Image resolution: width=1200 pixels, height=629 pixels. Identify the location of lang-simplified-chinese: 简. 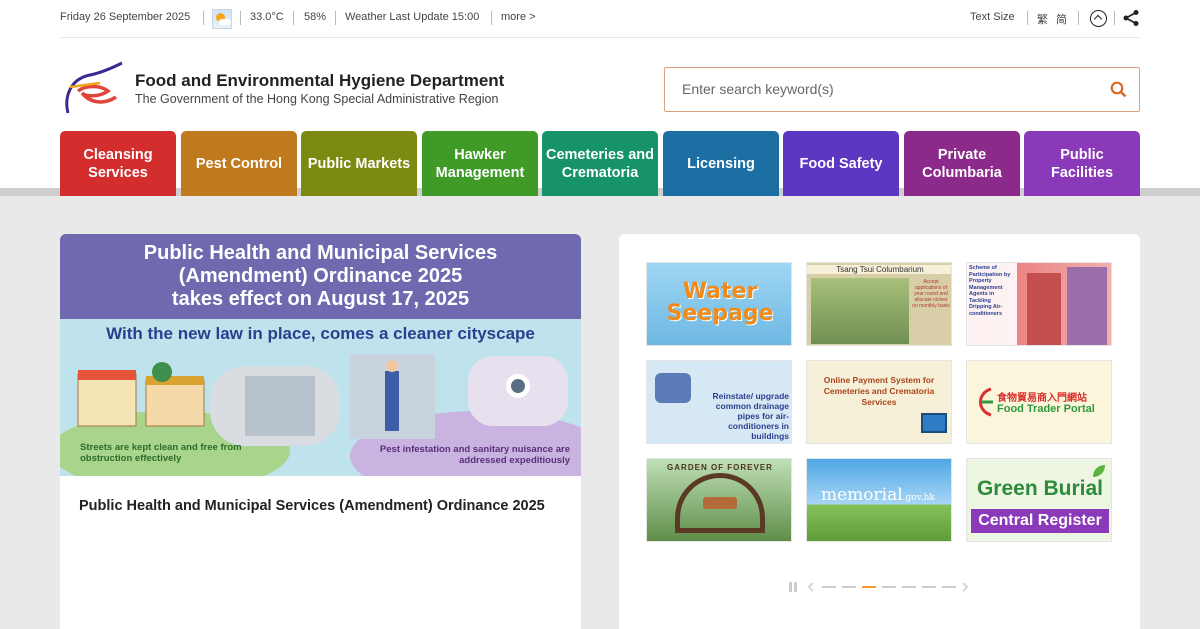
(1061, 19).